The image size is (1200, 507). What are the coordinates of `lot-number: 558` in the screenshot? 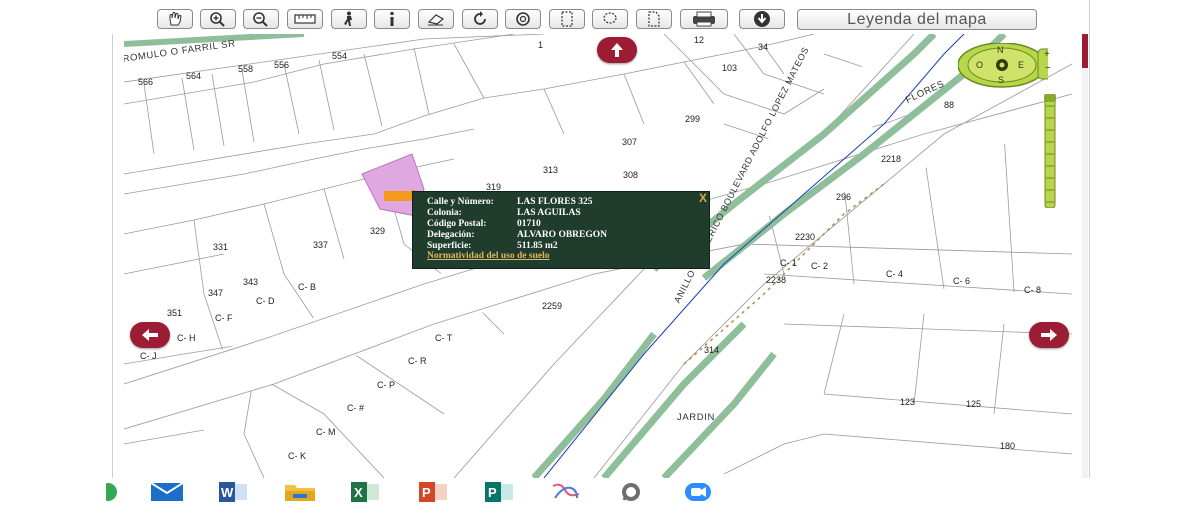 It's located at (246, 69).